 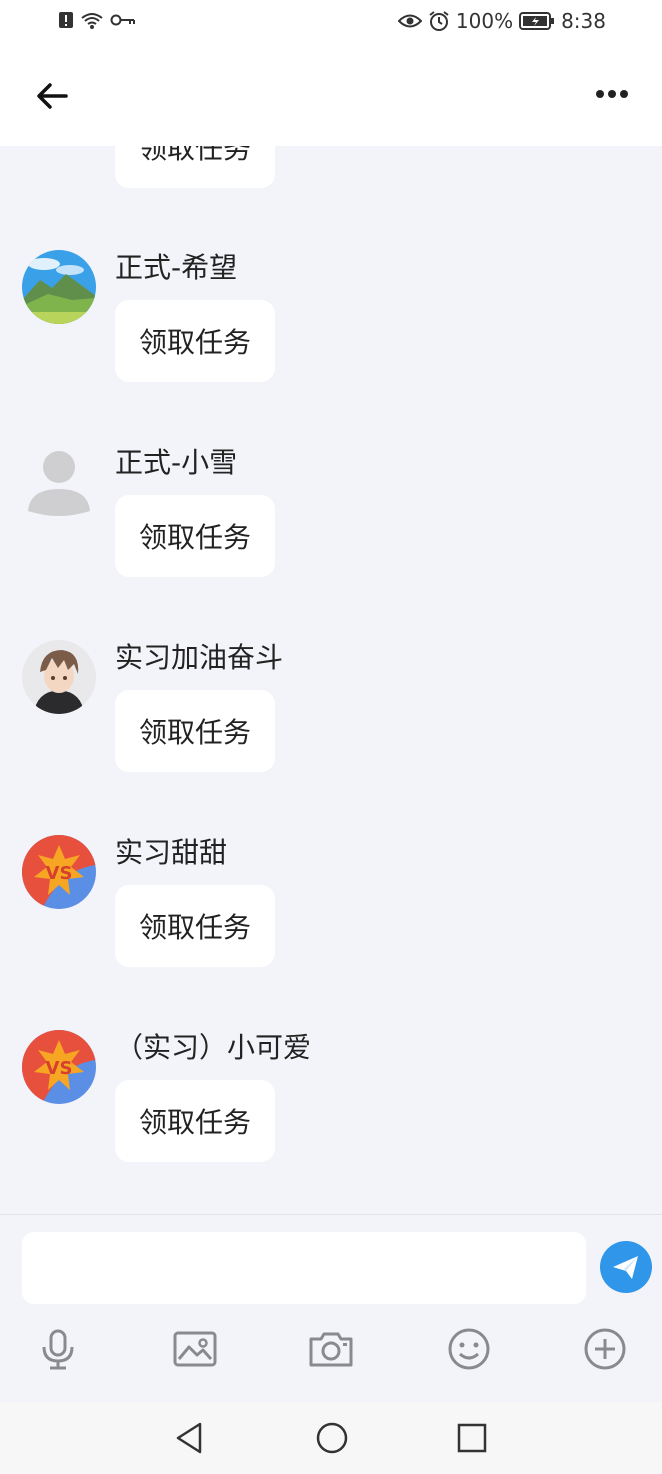 I want to click on sender-name: 实习甜甜, so click(x=171, y=852).